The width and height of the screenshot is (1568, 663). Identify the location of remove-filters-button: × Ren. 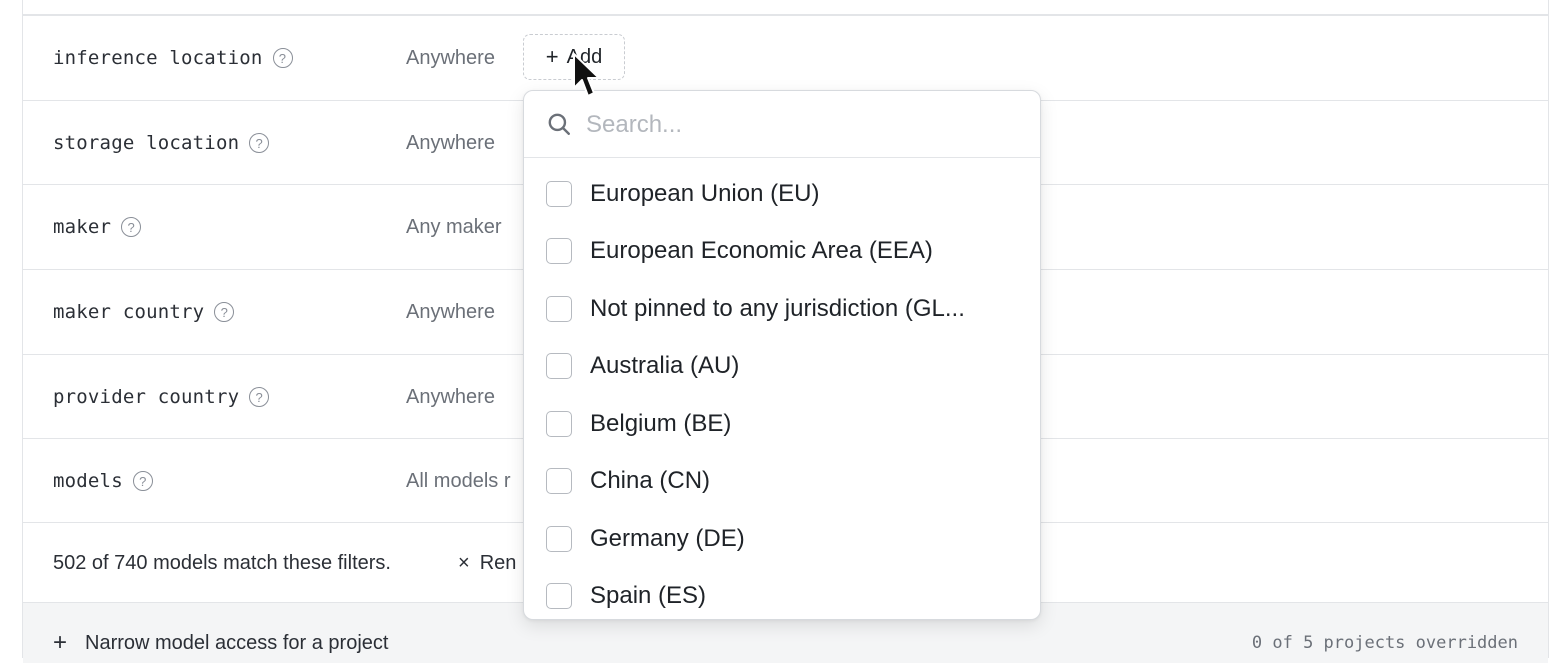
(487, 563).